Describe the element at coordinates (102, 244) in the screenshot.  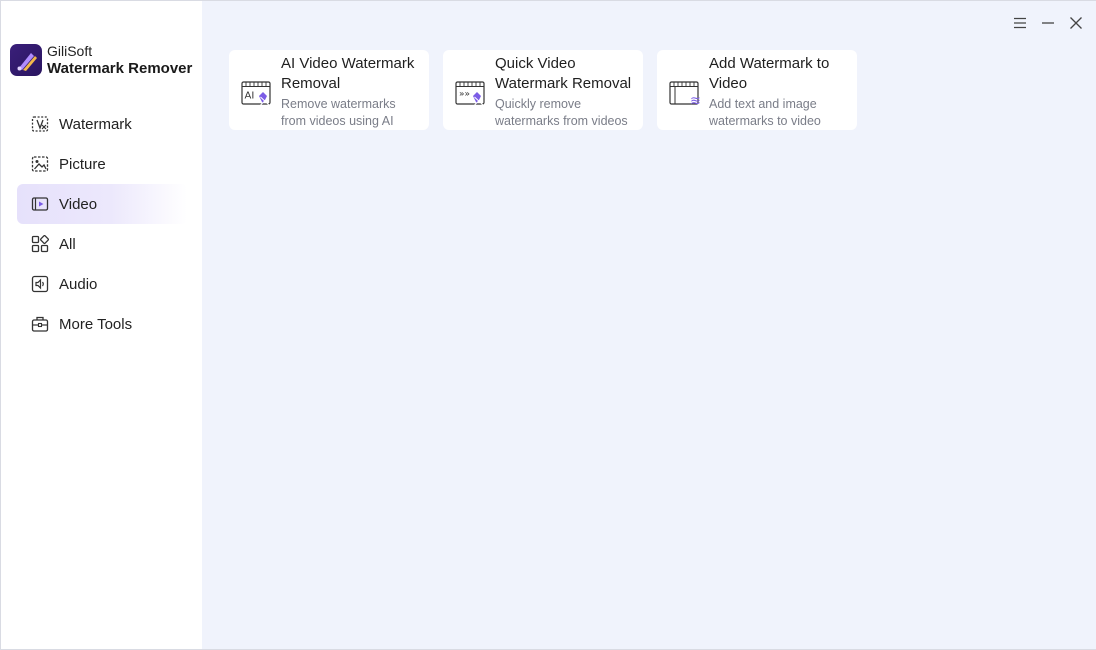
I see `sidebar-item-all: All` at that location.